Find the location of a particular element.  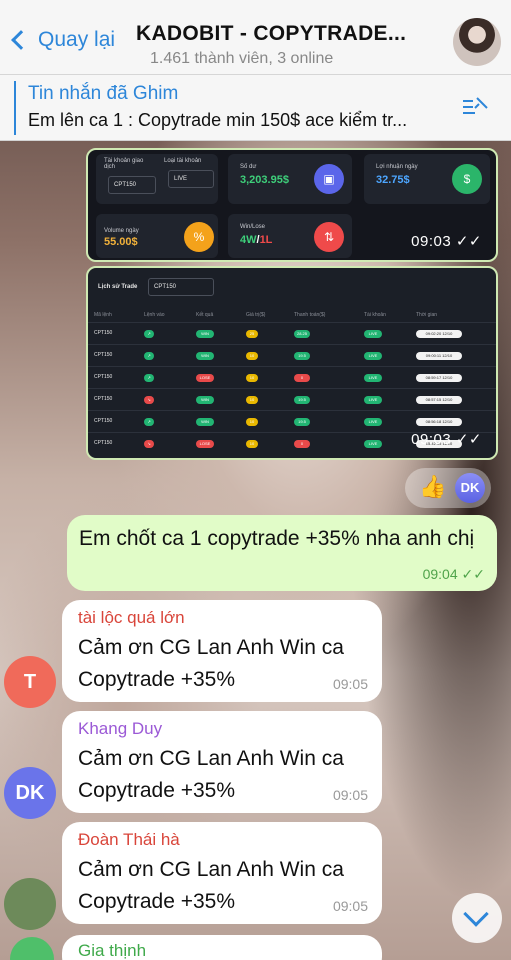

winloss-label: Win/Lose is located at coordinates (253, 227).